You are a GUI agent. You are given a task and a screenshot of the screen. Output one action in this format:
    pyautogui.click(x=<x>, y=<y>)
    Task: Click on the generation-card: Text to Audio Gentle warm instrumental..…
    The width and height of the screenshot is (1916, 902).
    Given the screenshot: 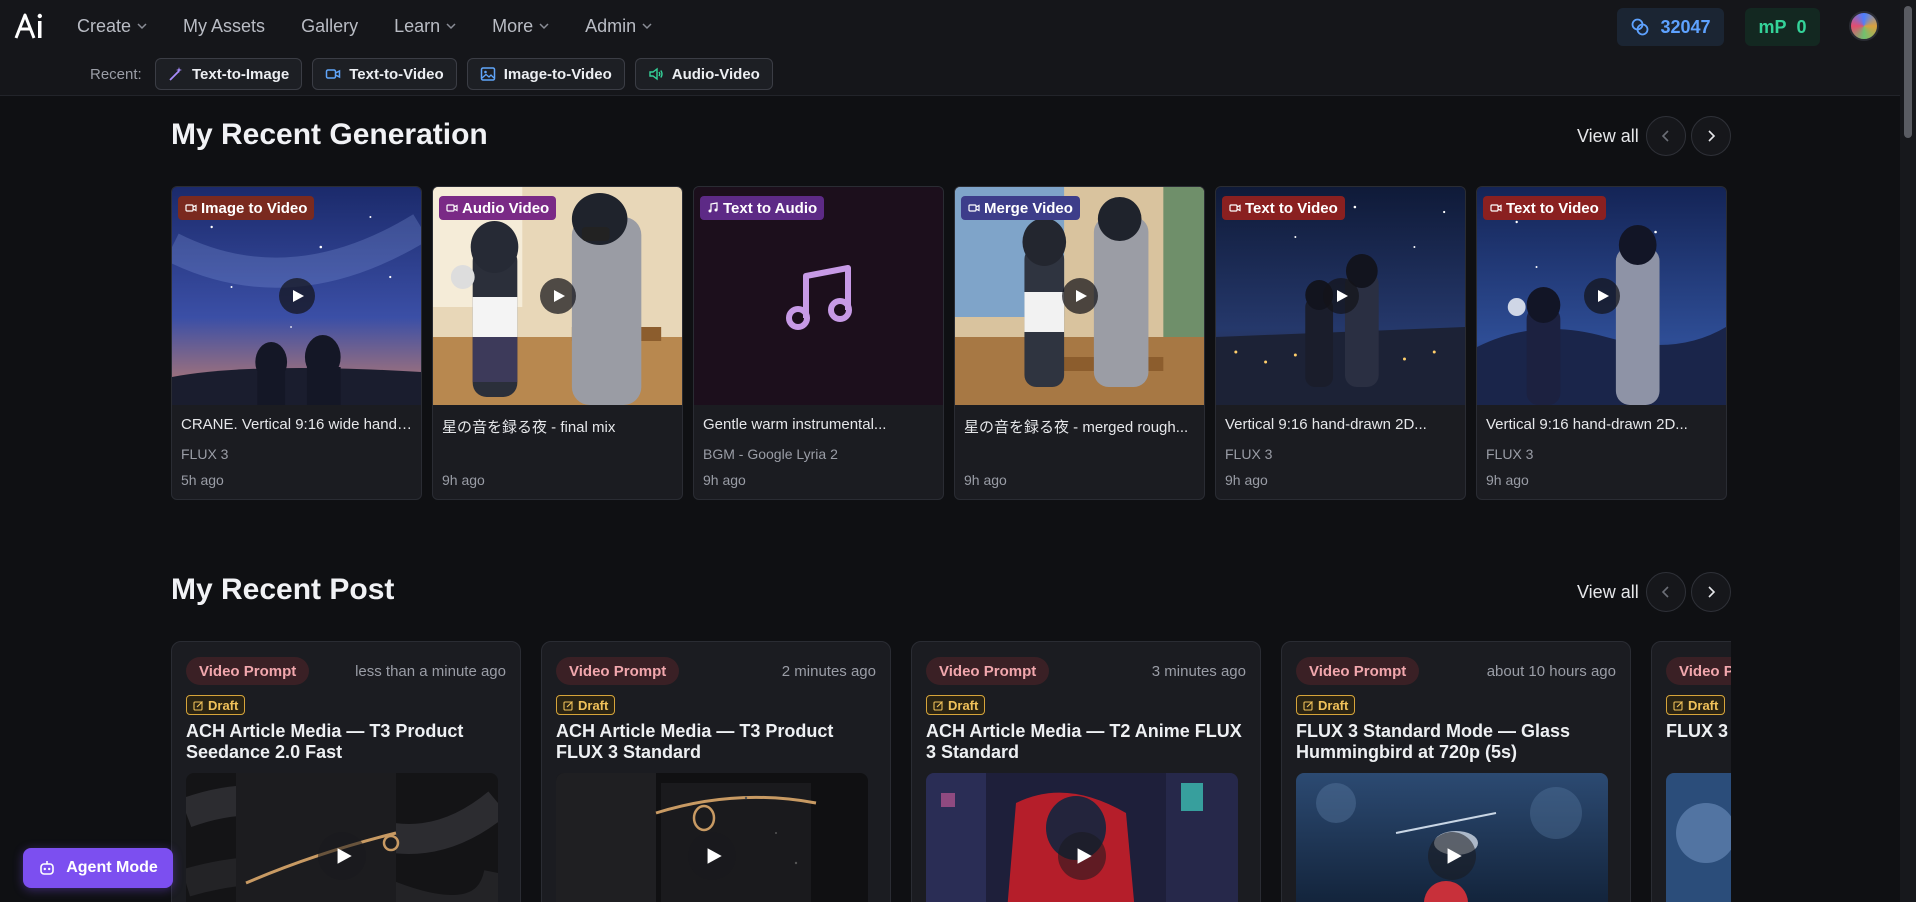 What is the action you would take?
    pyautogui.click(x=818, y=343)
    